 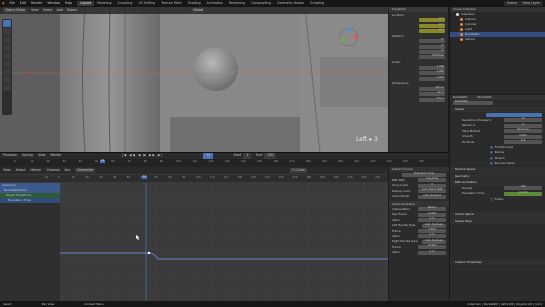 What do you see at coordinates (125, 3) in the screenshot?
I see `tab-sculpting: Sculpting` at bounding box center [125, 3].